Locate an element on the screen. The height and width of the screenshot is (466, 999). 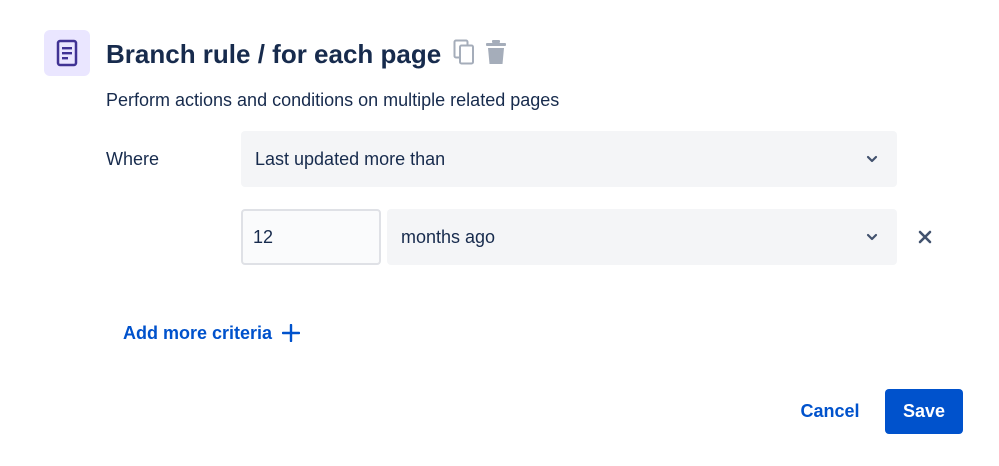
unit-select: months ago is located at coordinates (642, 237).